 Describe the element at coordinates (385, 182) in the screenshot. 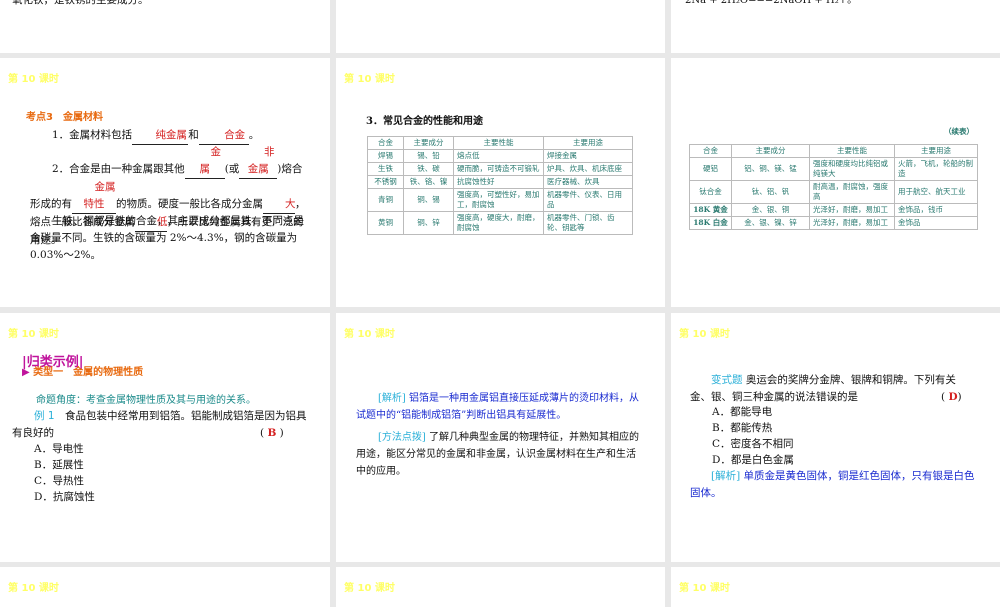

I see `table-cell: 不锈钢` at that location.